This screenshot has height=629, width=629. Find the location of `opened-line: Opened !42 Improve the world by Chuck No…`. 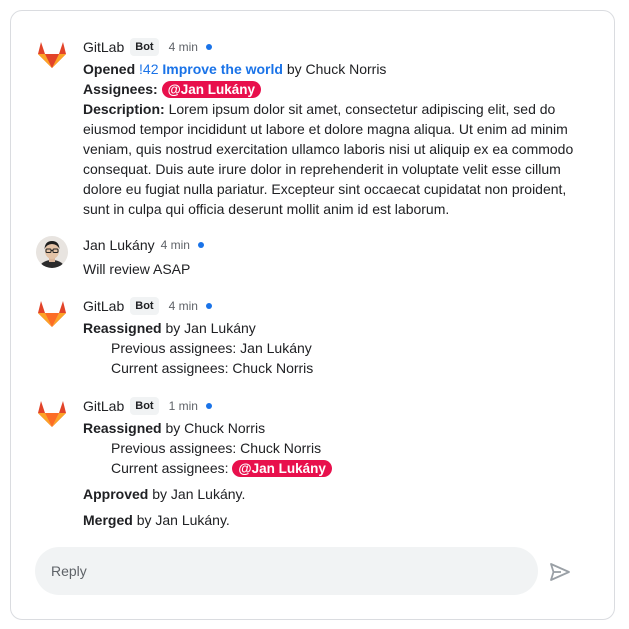

opened-line: Opened !42 Improve the world by Chuck No… is located at coordinates (336, 69).